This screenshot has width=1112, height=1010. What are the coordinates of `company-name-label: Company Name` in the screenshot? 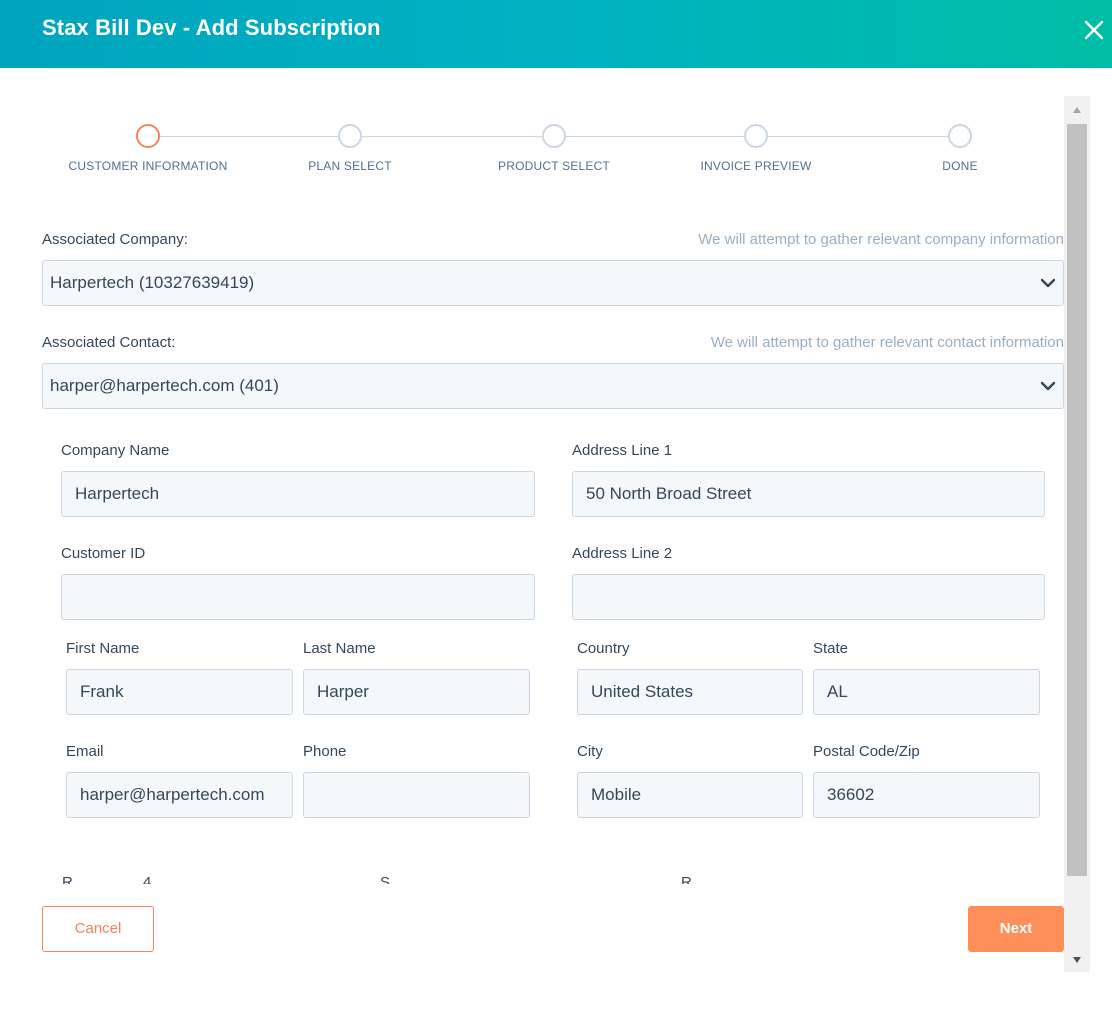 It's located at (115, 450).